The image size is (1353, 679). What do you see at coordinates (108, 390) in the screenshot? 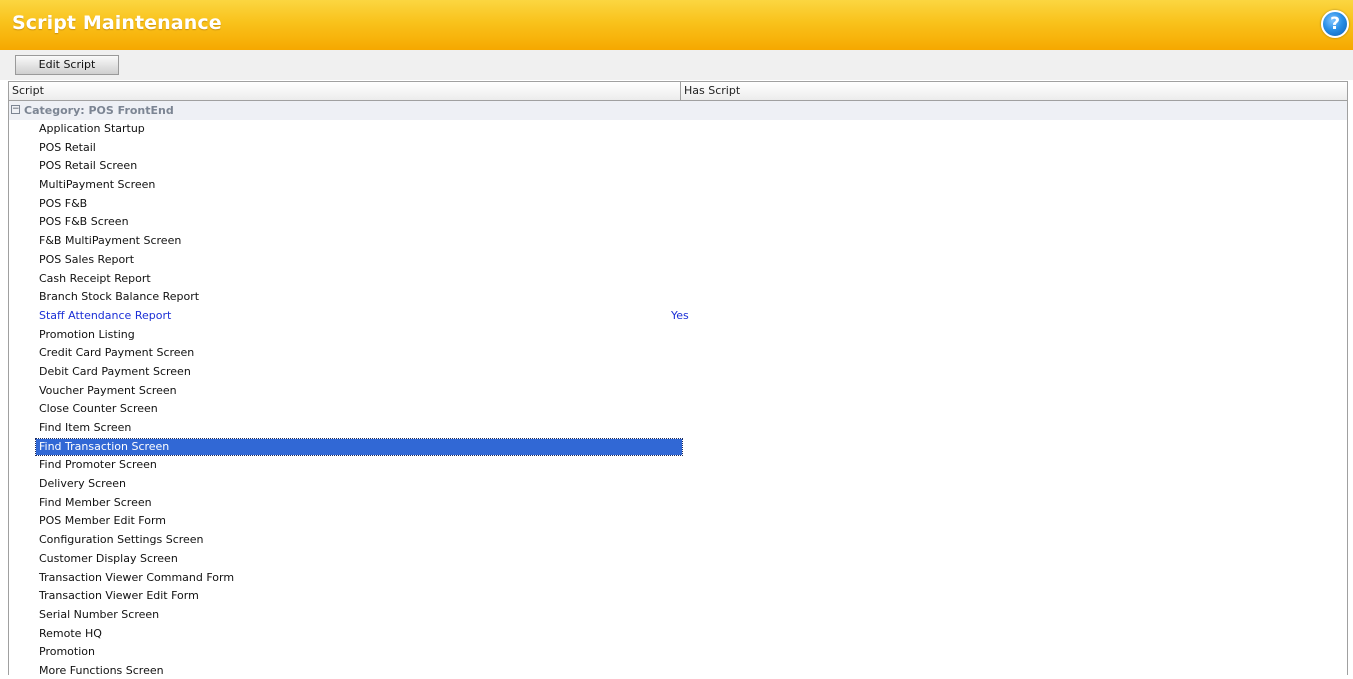
I see `script-name-cell: Voucher Payment Screen` at bounding box center [108, 390].